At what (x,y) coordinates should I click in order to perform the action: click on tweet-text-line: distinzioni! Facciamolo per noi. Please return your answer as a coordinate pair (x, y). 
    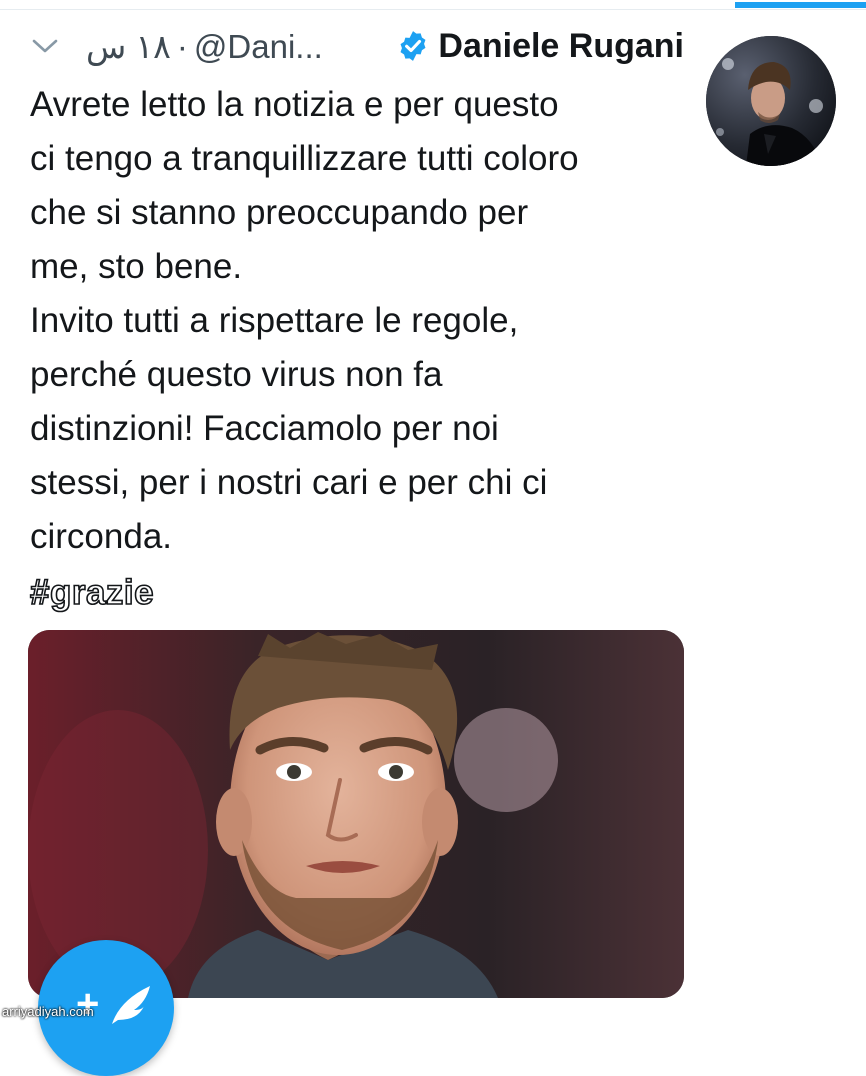
    Looking at the image, I should click on (264, 428).